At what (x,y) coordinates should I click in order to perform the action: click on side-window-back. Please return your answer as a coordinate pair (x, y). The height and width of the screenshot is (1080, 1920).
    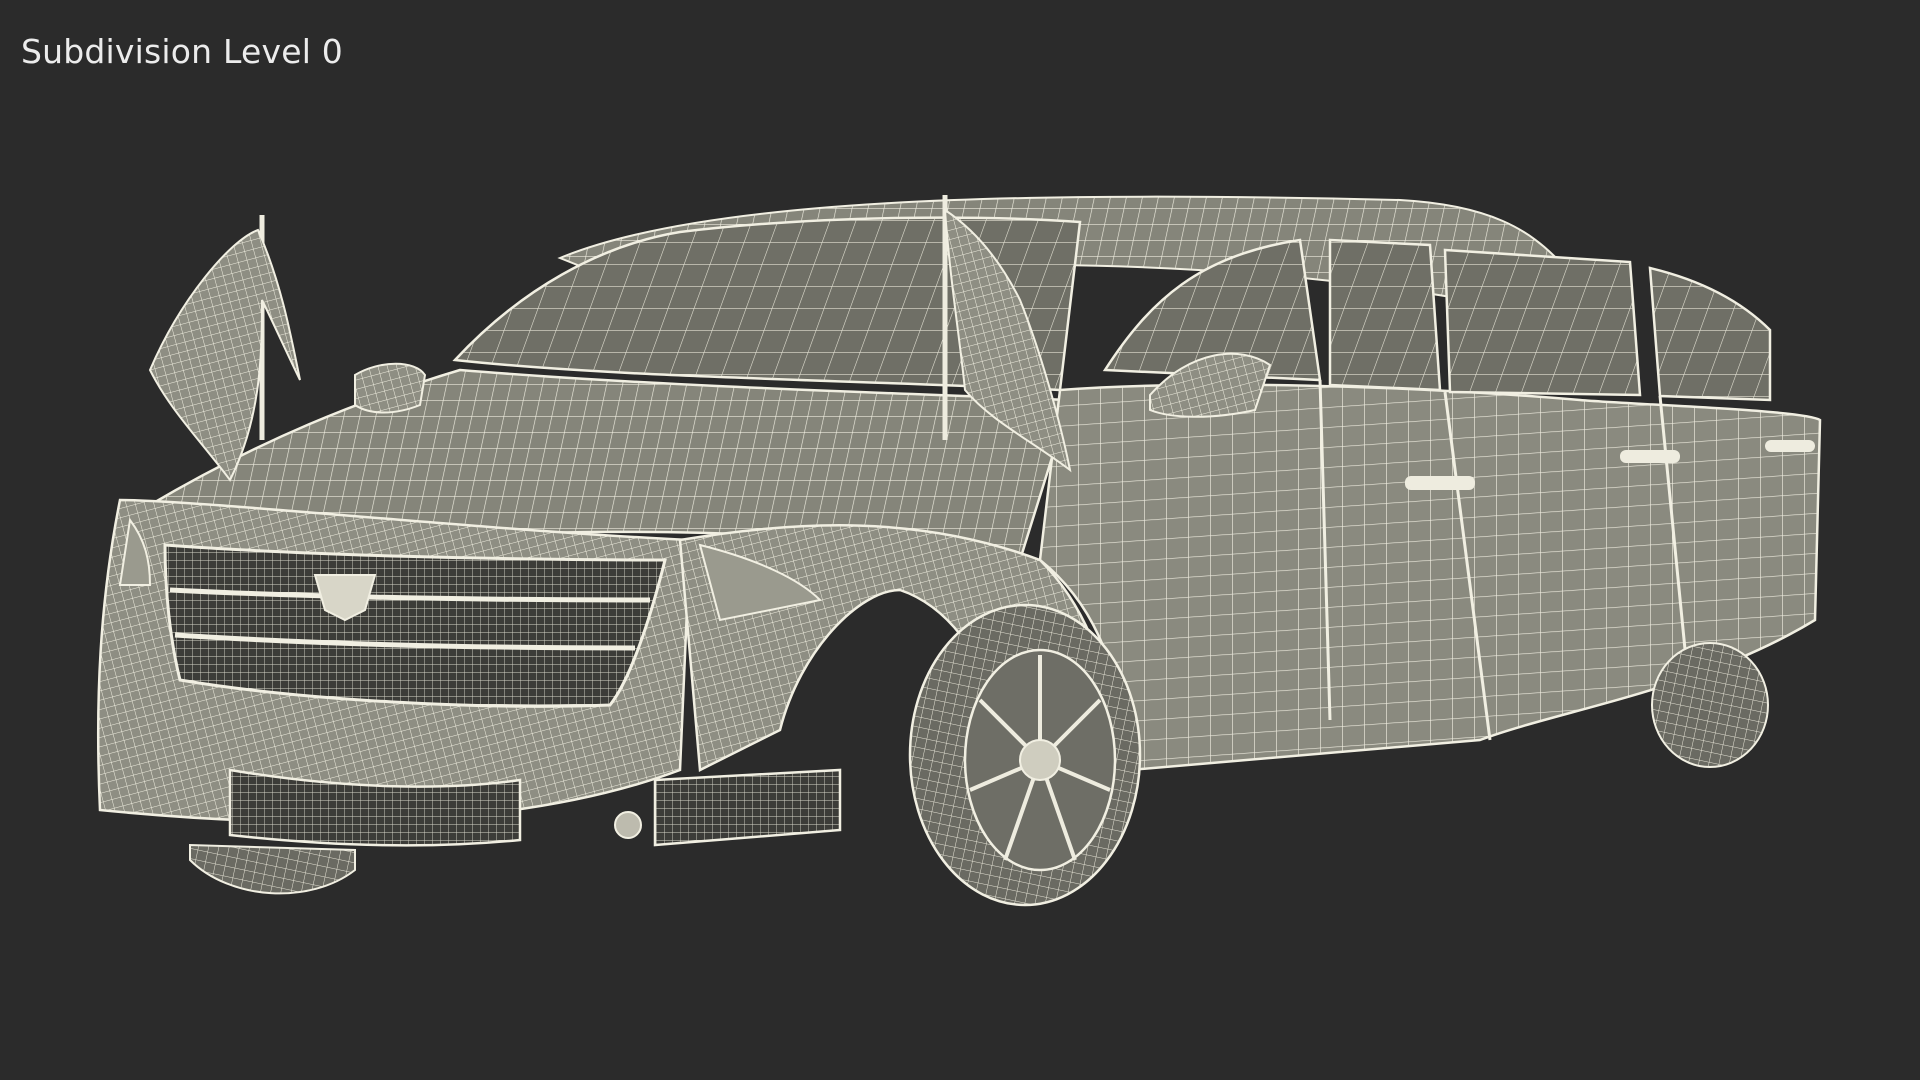
    Looking at the image, I should click on (1710, 334).